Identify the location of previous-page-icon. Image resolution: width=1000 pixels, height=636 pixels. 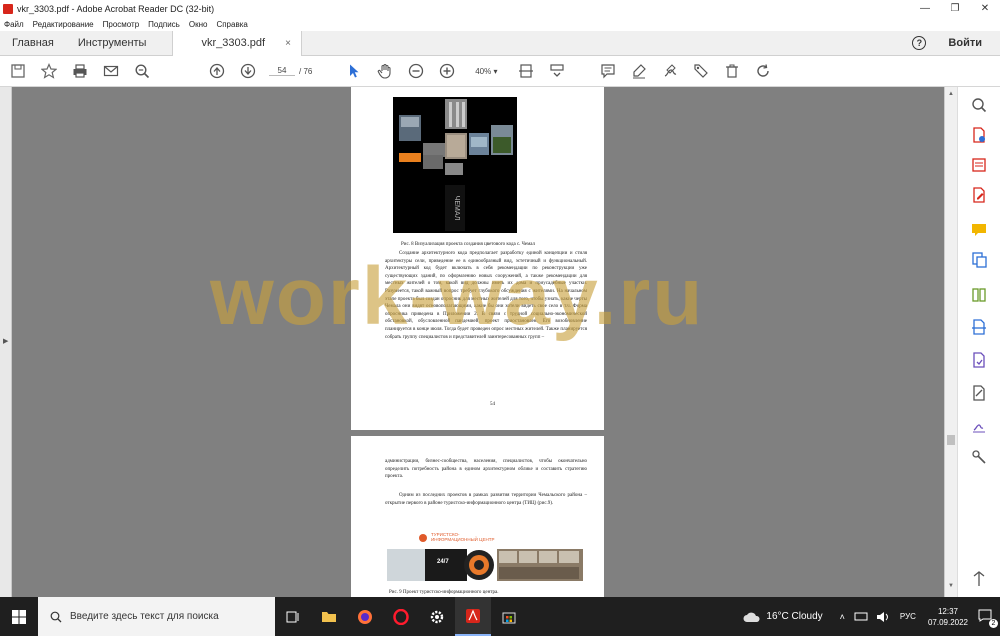
(216, 71).